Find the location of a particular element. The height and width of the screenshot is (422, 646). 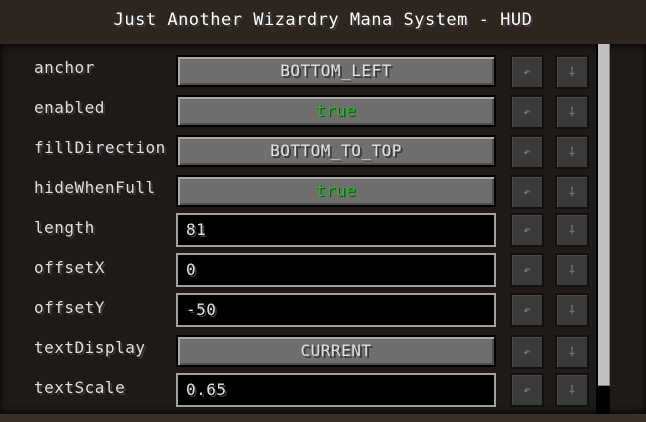

option-label: textDisplay is located at coordinates (90, 347).